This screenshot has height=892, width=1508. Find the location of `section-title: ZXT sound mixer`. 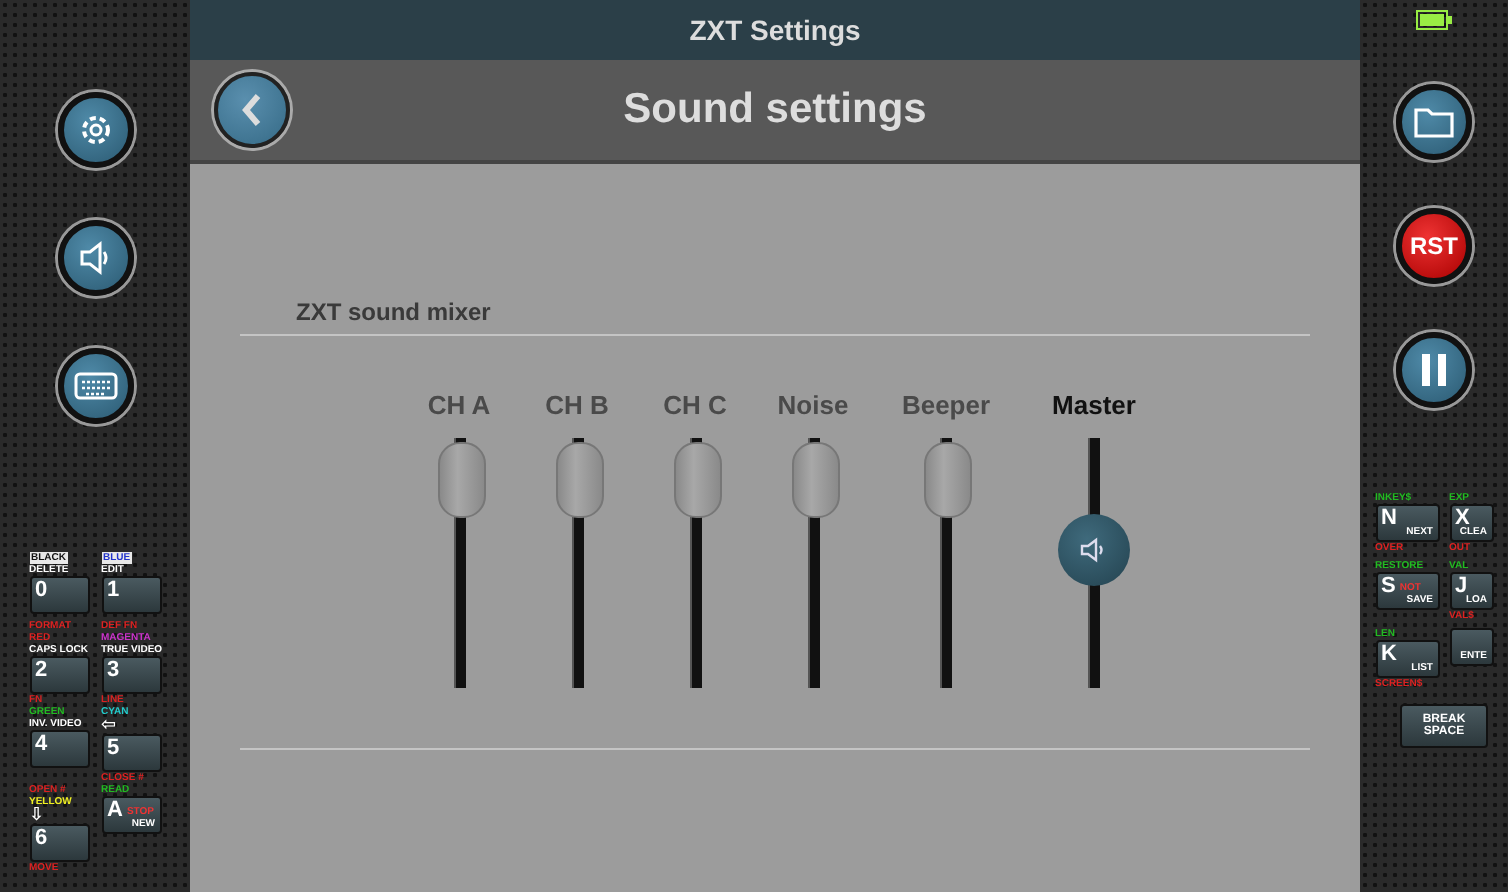

section-title: ZXT sound mixer is located at coordinates (394, 312).